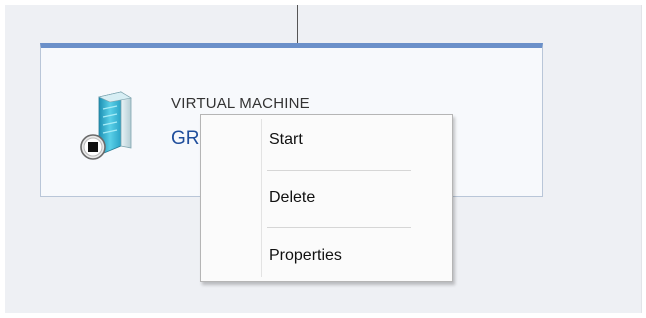  What do you see at coordinates (292, 198) in the screenshot?
I see `menu-item-delete: Delete` at bounding box center [292, 198].